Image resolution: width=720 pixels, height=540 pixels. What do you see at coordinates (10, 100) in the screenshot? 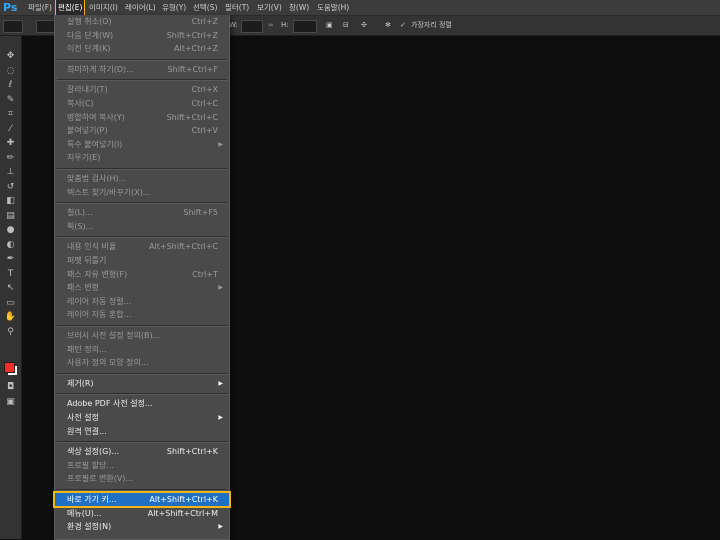
I see `quick-select-icon: ✎` at bounding box center [10, 100].